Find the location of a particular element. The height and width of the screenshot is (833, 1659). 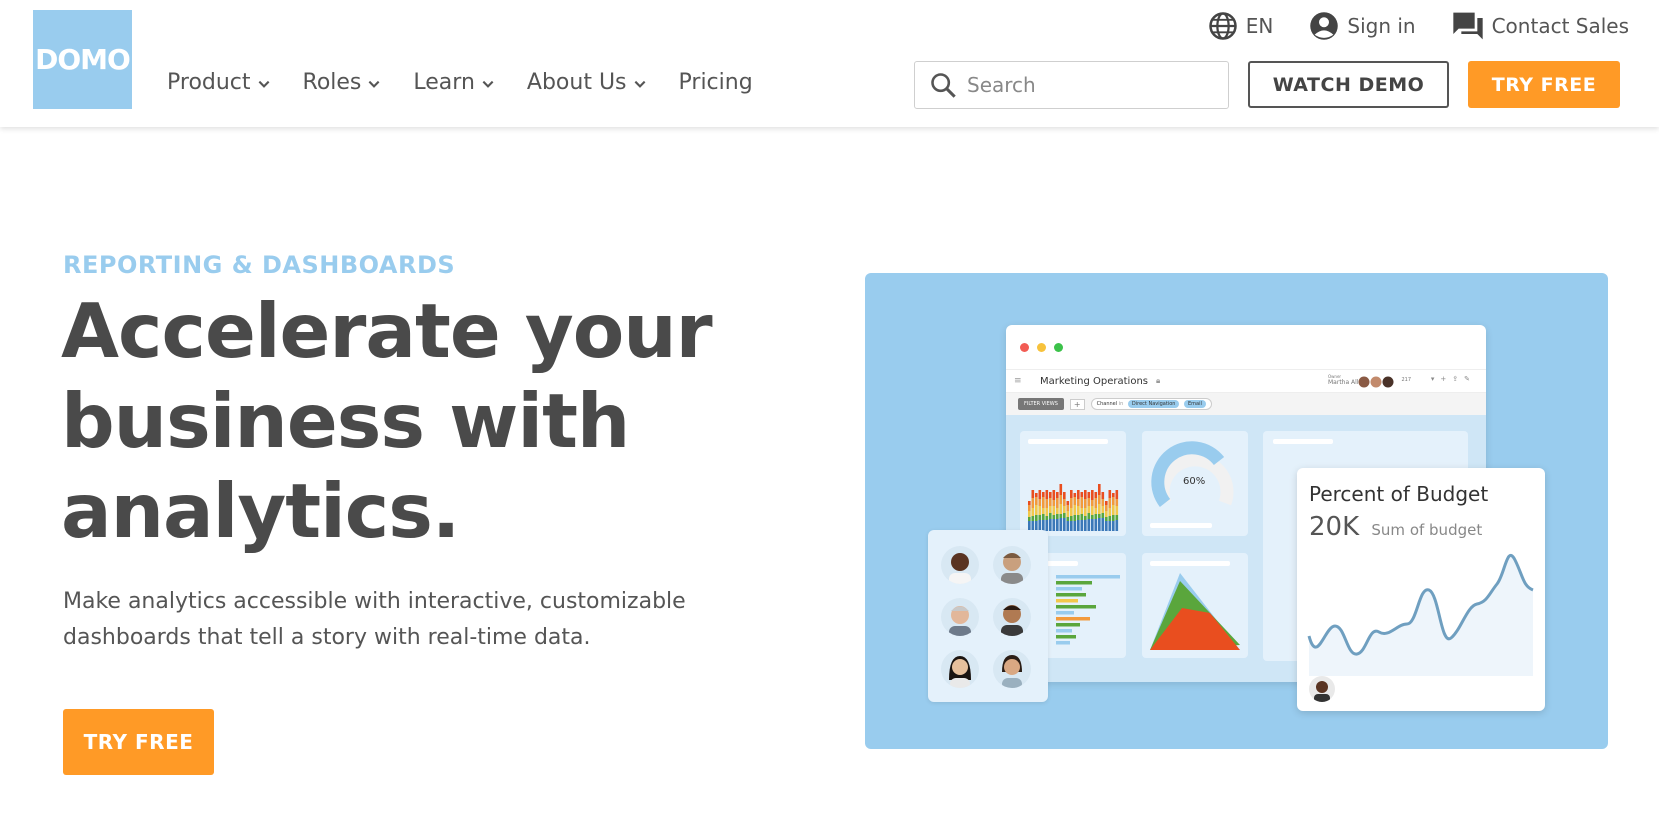

window-controls is located at coordinates (1045, 347).